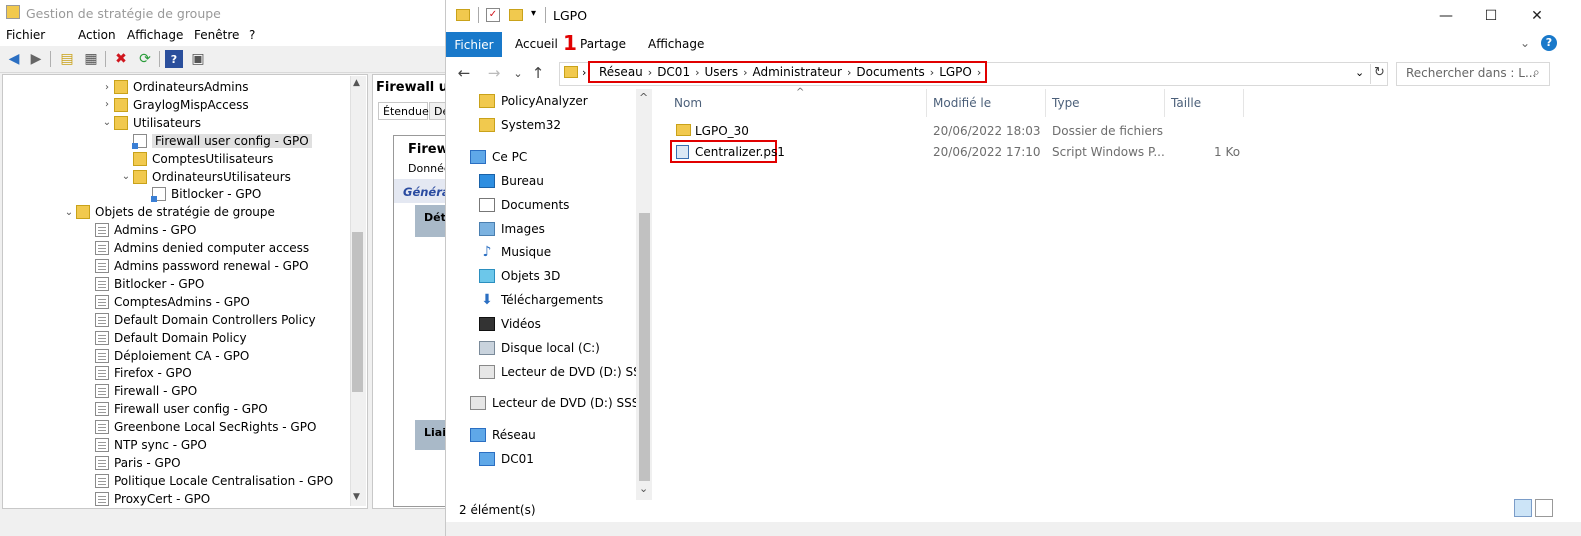  I want to click on tree-item: Firefox - GPO, so click(136, 373).